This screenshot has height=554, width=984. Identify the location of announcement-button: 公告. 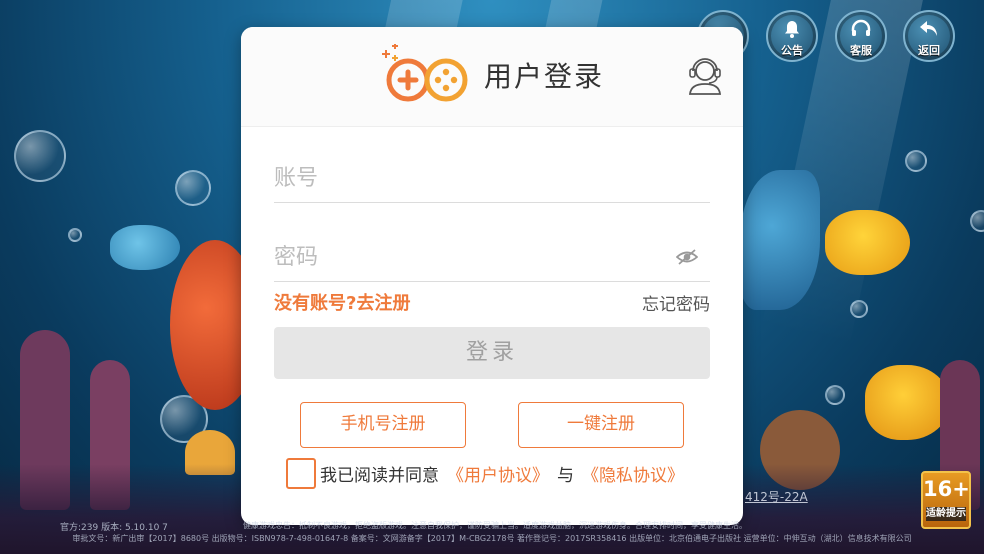
(792, 36).